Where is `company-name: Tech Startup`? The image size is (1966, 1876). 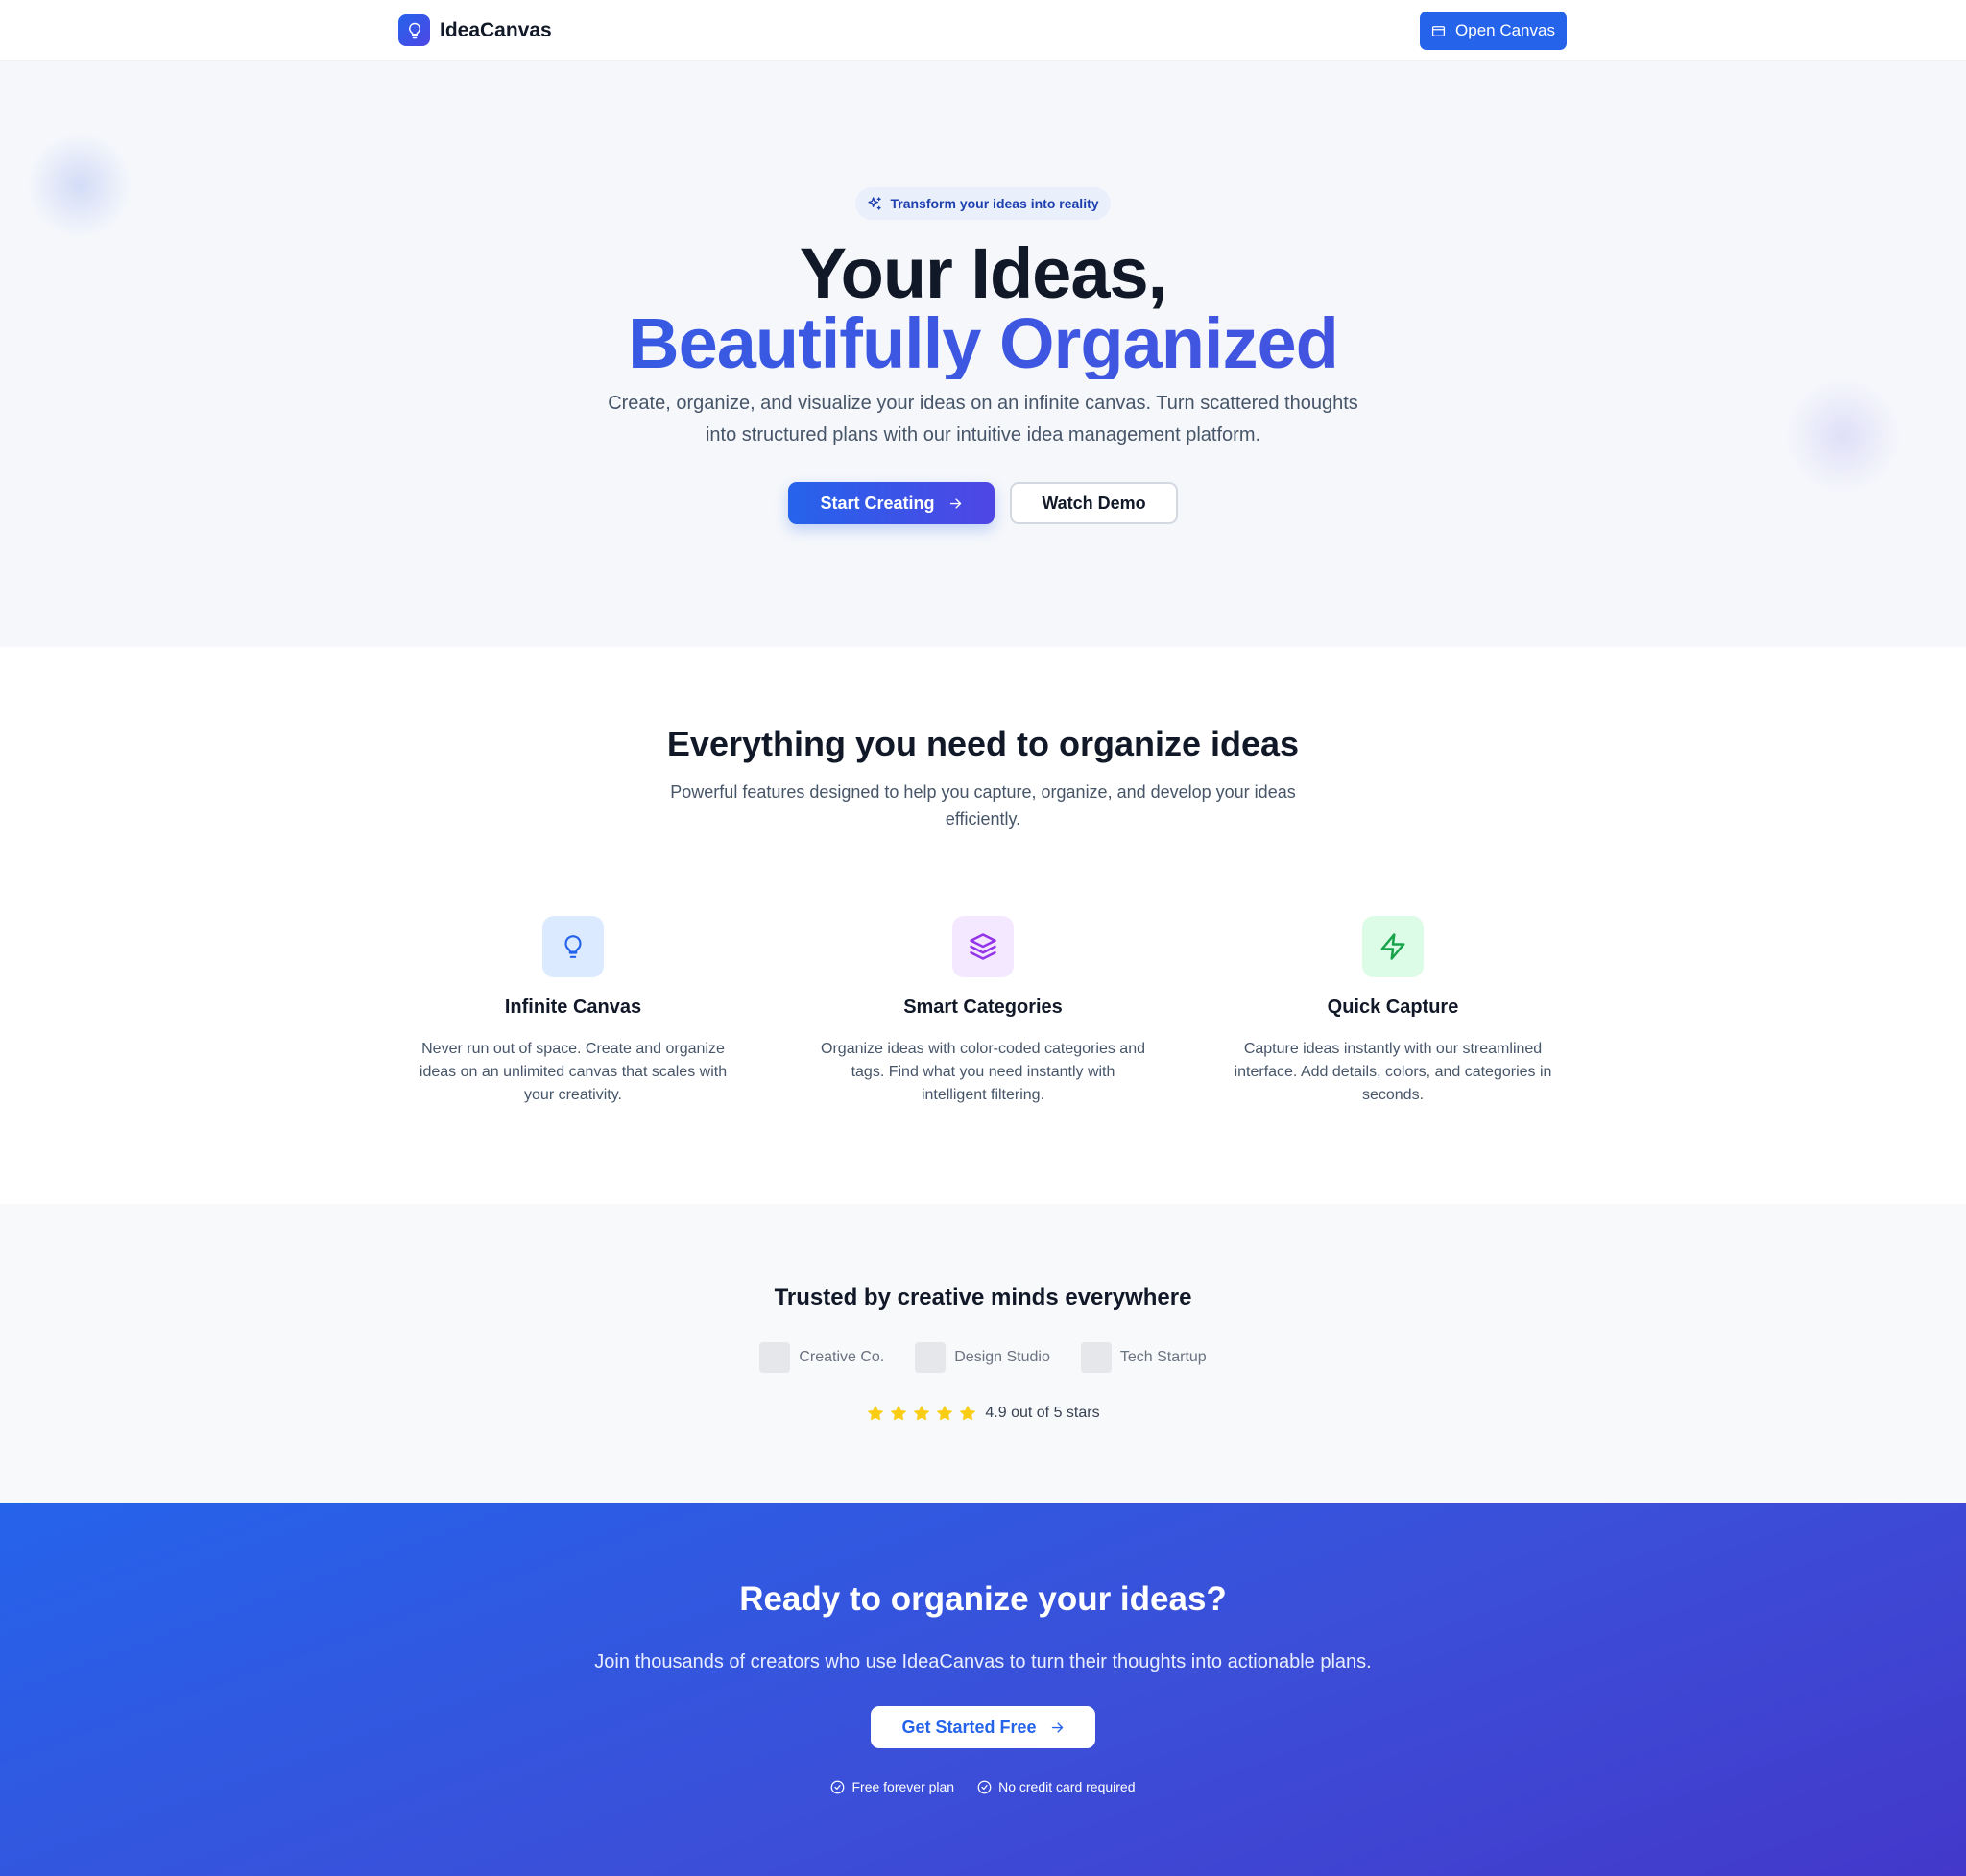
company-name: Tech Startup is located at coordinates (1163, 1357).